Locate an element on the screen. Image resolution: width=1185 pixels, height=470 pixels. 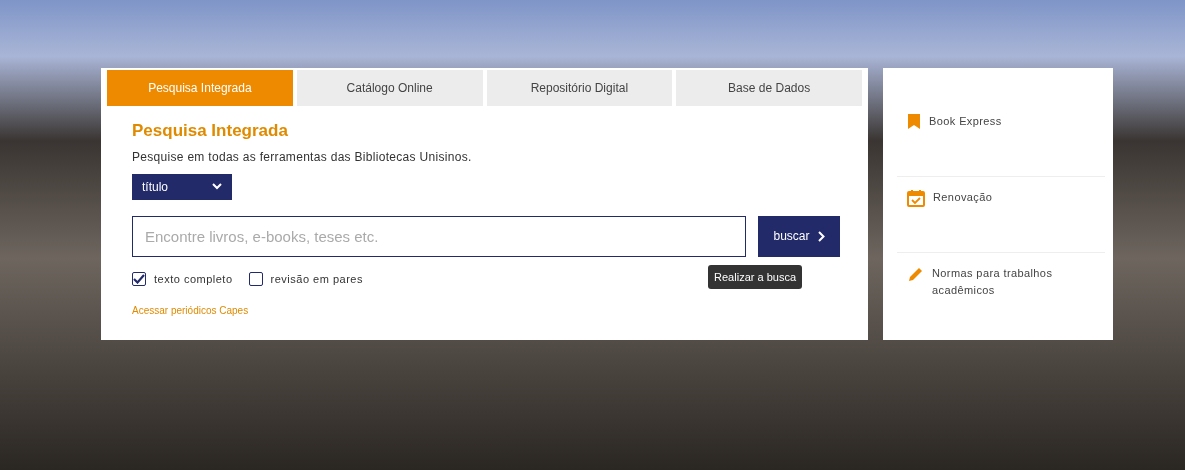
pencil-icon is located at coordinates (915, 273).